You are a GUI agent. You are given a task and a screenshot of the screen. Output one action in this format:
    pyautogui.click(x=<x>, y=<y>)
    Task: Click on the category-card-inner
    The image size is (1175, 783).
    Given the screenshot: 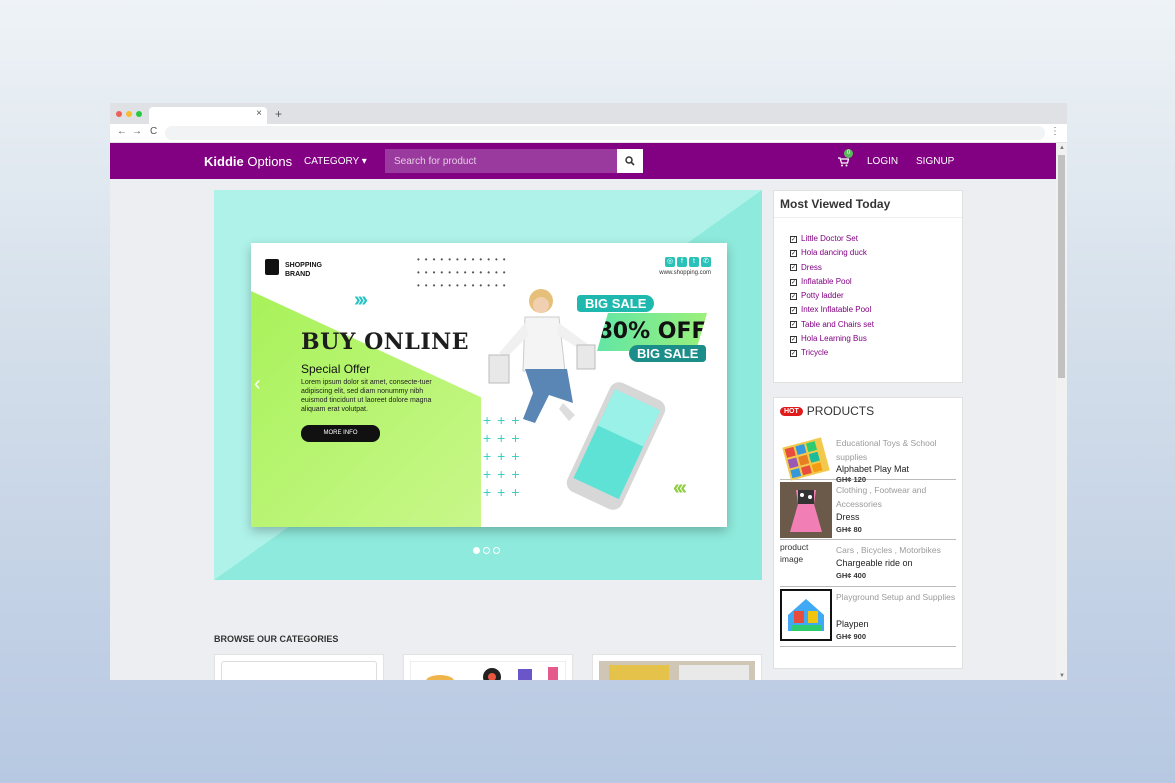 What is the action you would take?
    pyautogui.click(x=299, y=670)
    